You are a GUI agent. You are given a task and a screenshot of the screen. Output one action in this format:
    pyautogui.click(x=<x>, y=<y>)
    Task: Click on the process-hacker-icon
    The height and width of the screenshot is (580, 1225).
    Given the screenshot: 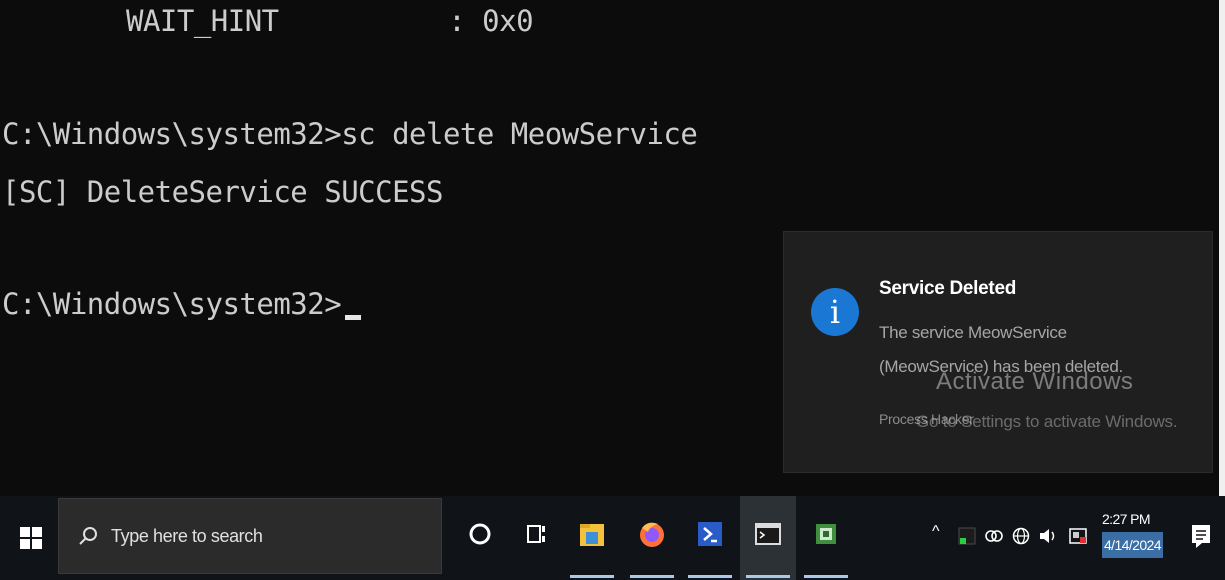 What is the action you would take?
    pyautogui.click(x=826, y=534)
    